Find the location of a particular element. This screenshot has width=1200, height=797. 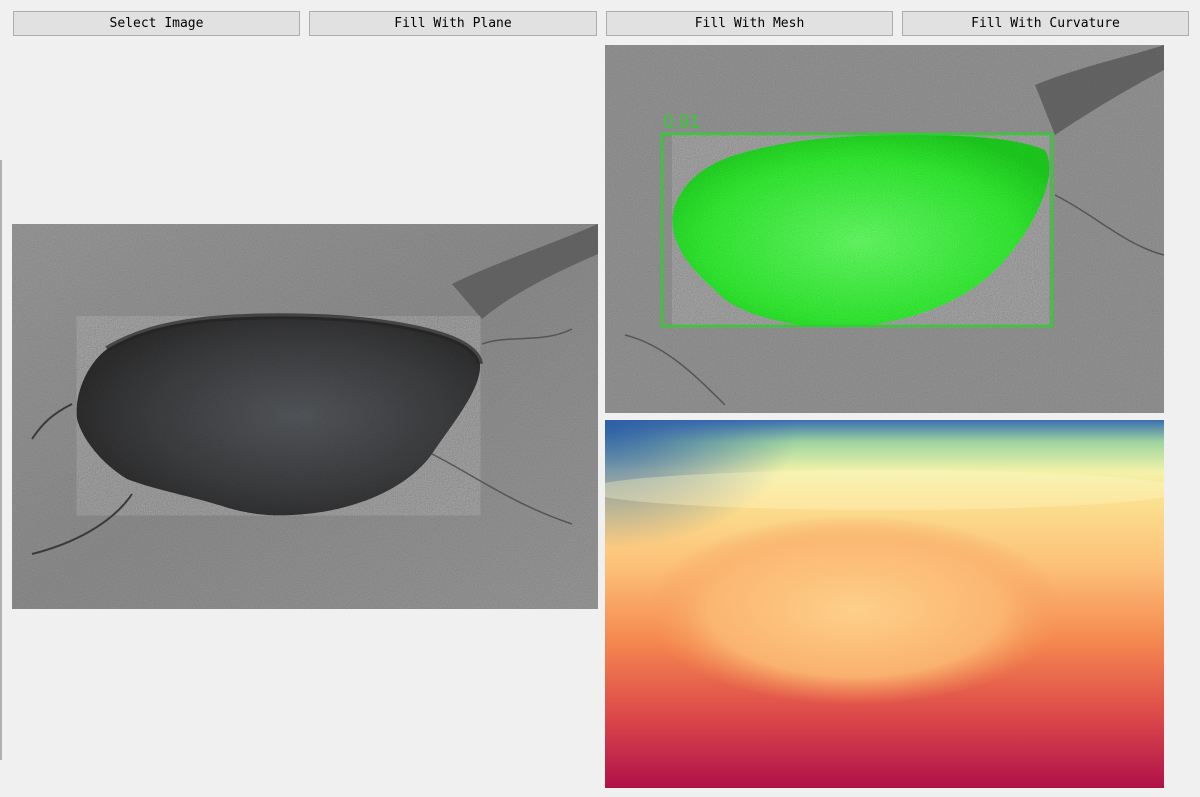

select-image-button: Select Image is located at coordinates (156, 23).